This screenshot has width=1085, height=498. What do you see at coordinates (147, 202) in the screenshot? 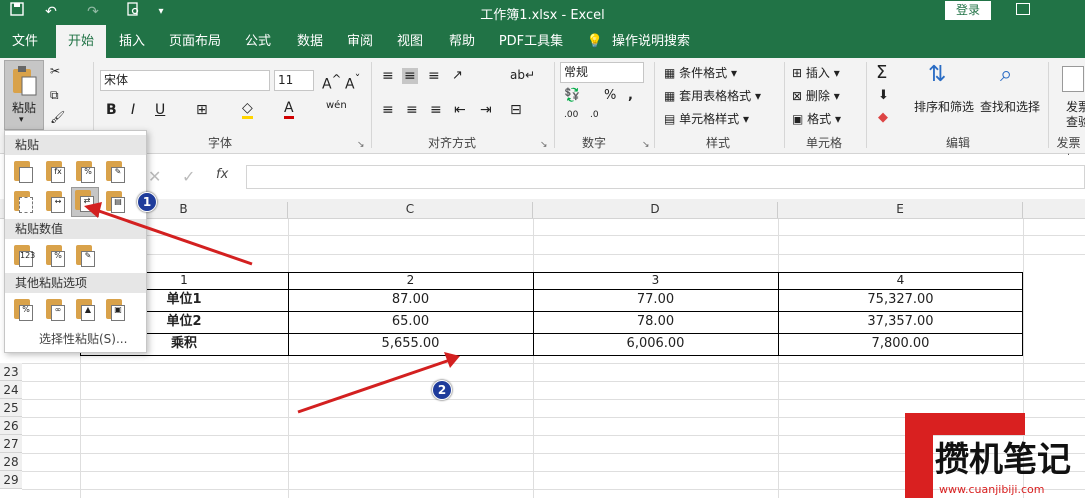
I see `step-badge-1: 1` at bounding box center [147, 202].